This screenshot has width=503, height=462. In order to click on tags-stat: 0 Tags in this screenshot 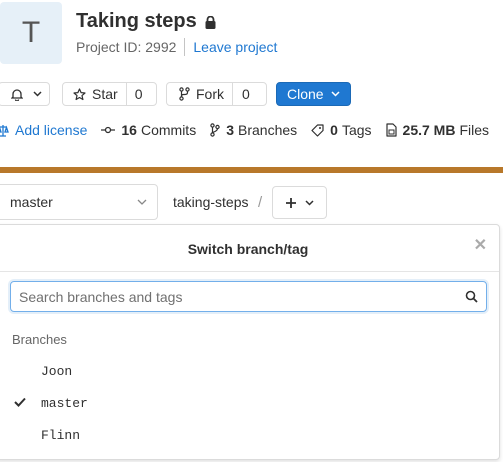, I will do `click(341, 130)`.